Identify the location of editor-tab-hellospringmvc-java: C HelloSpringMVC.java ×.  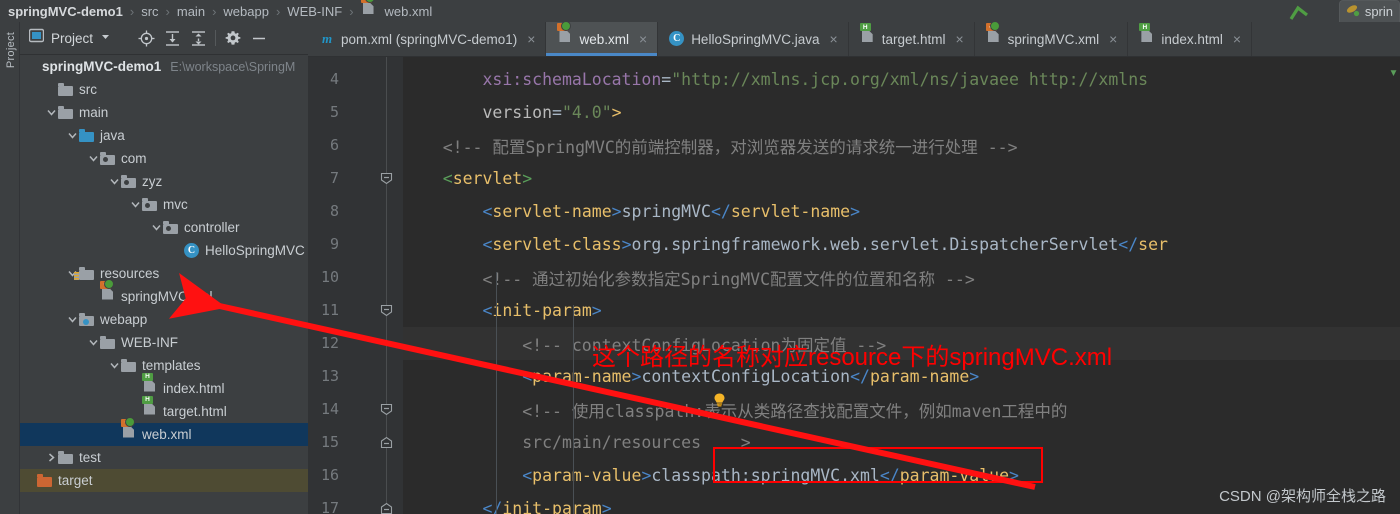
(753, 39).